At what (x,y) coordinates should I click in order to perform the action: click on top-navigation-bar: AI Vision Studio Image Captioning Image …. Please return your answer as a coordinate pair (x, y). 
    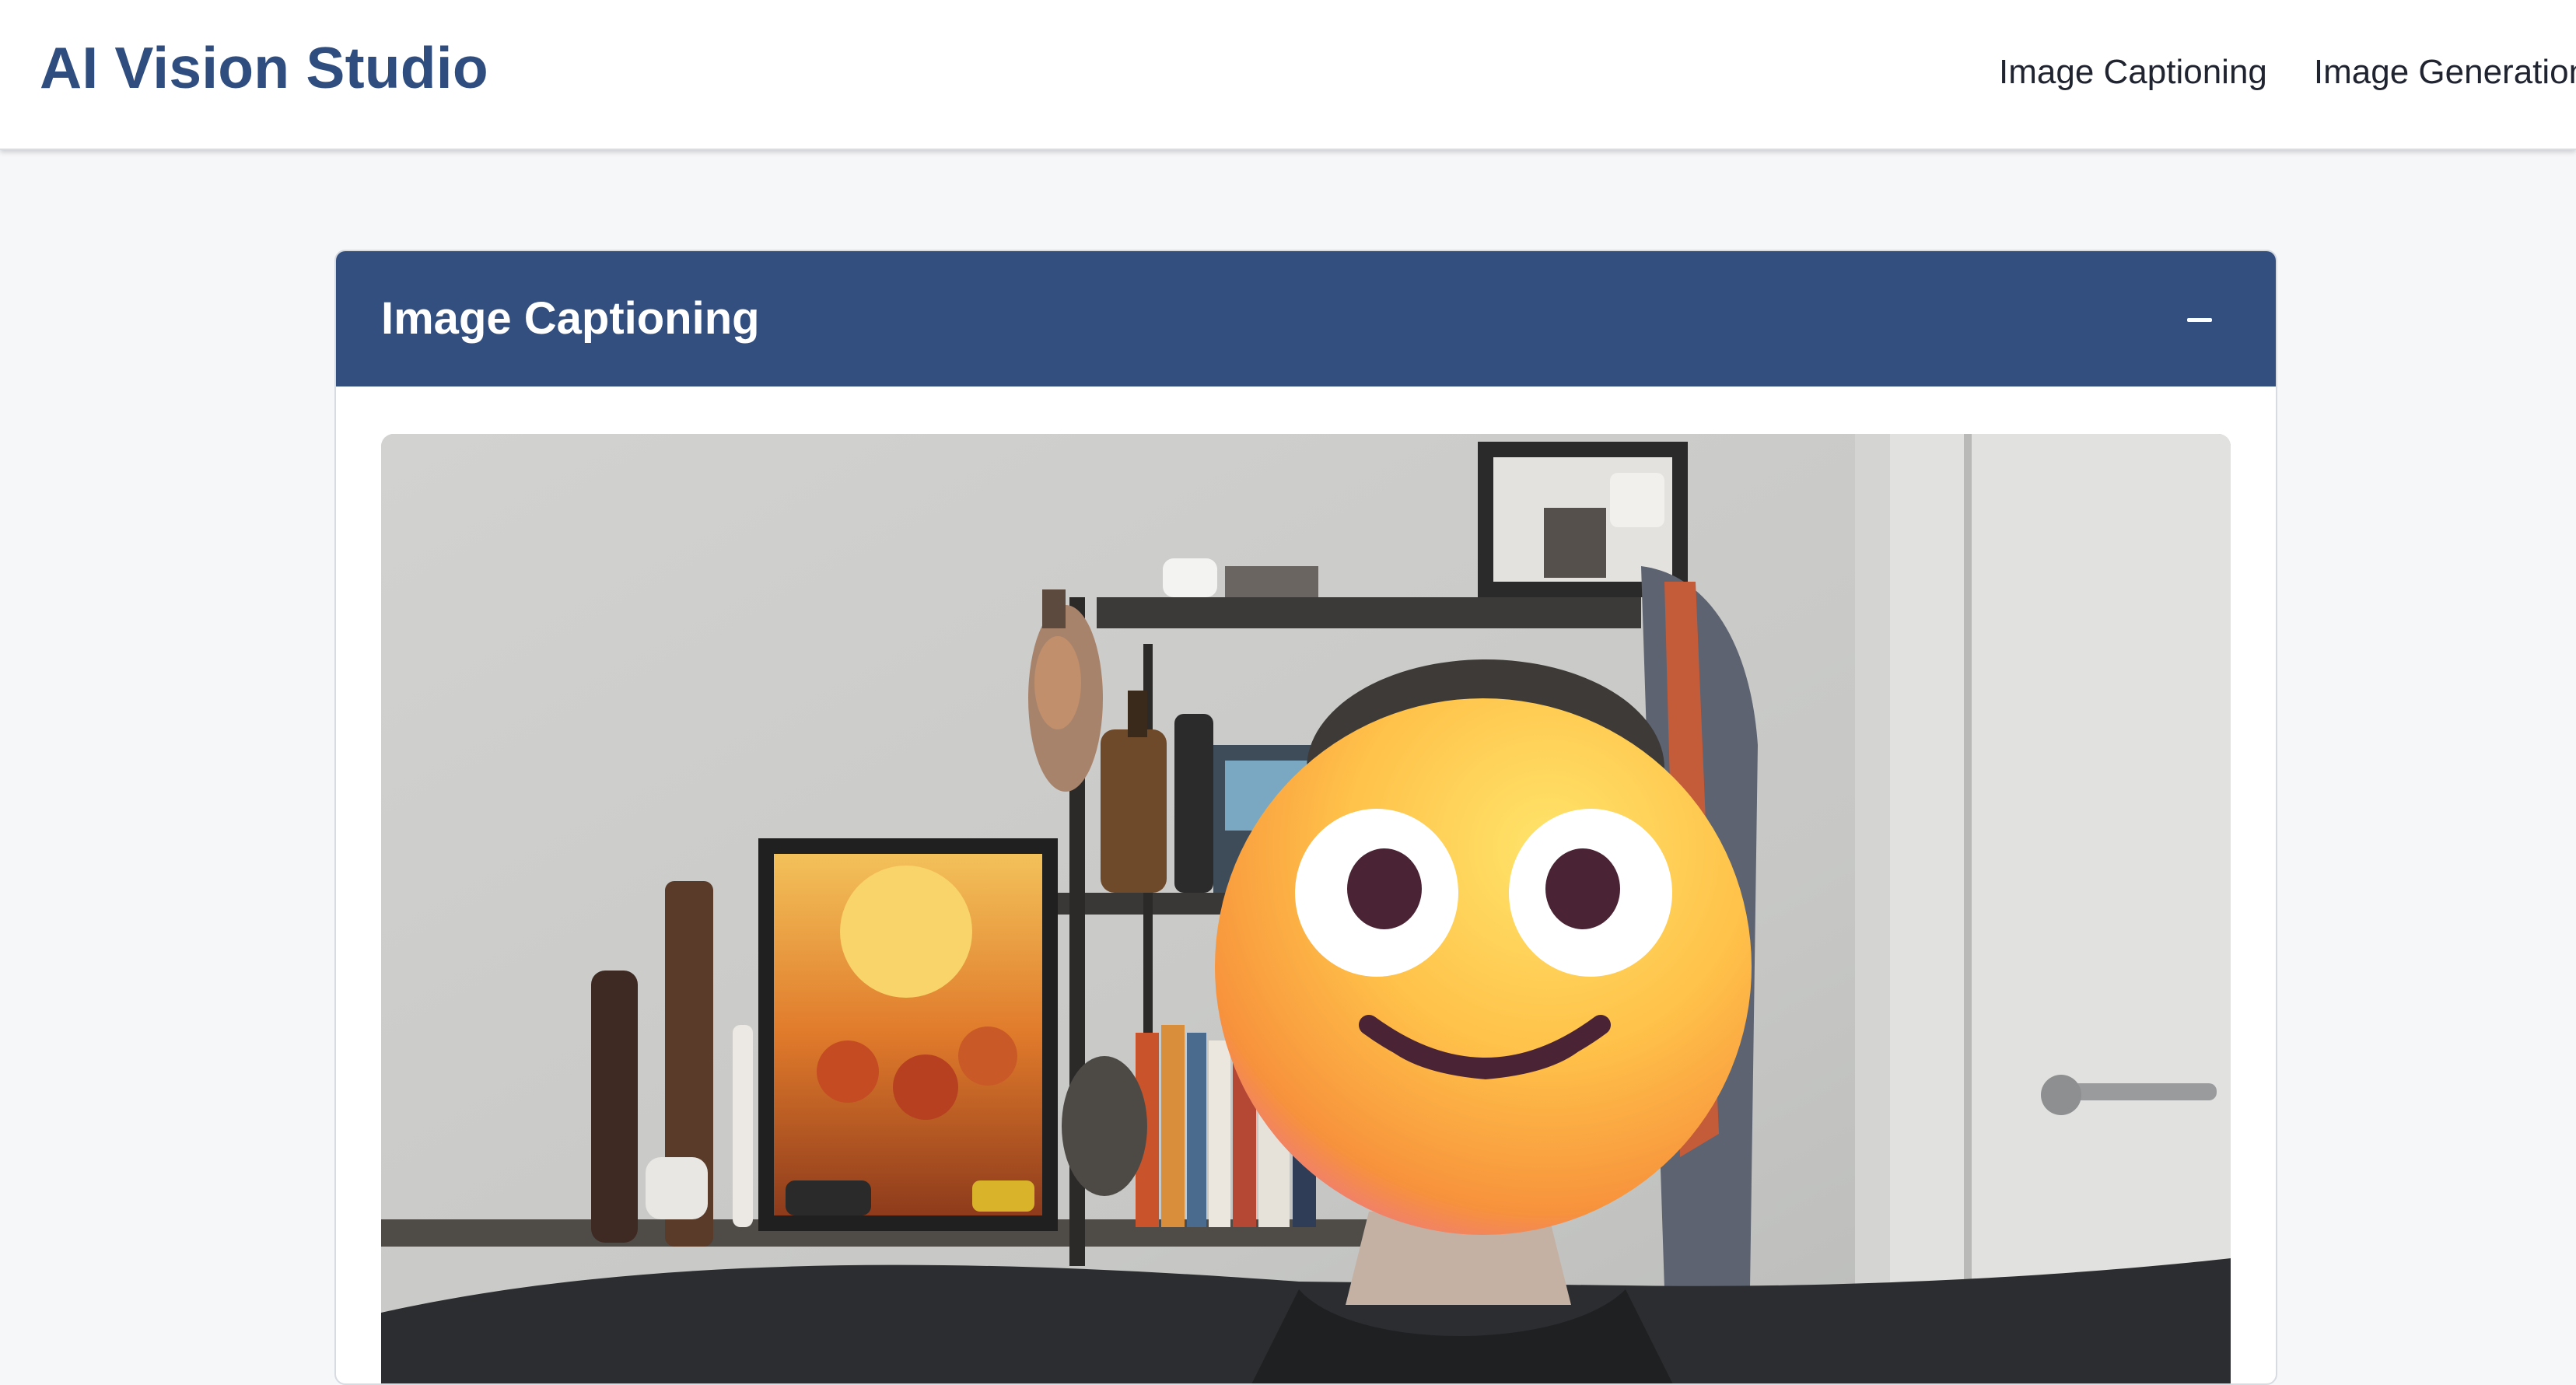
    Looking at the image, I should click on (1288, 75).